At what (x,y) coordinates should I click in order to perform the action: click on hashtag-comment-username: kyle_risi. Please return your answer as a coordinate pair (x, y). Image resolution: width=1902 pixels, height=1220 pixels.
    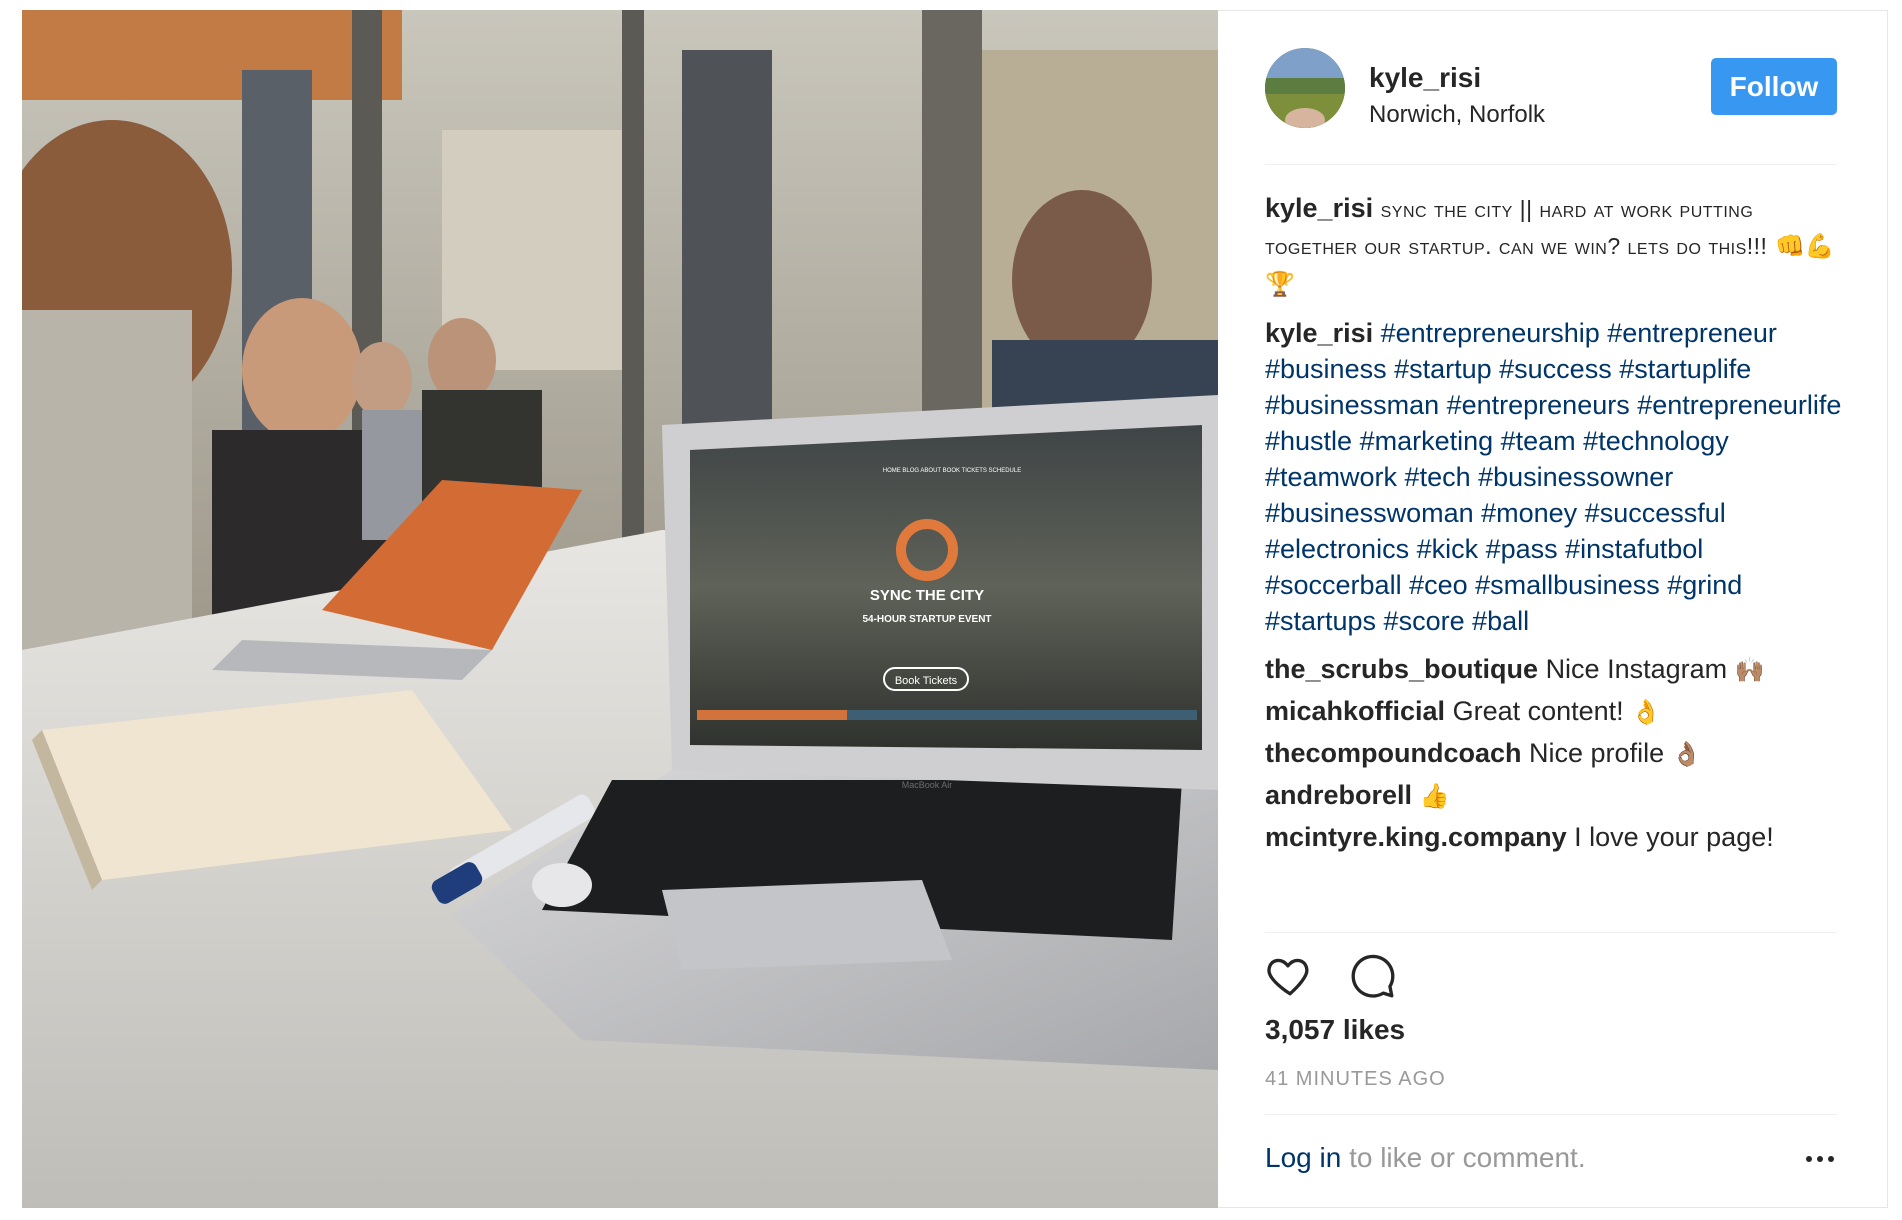
    Looking at the image, I should click on (1319, 333).